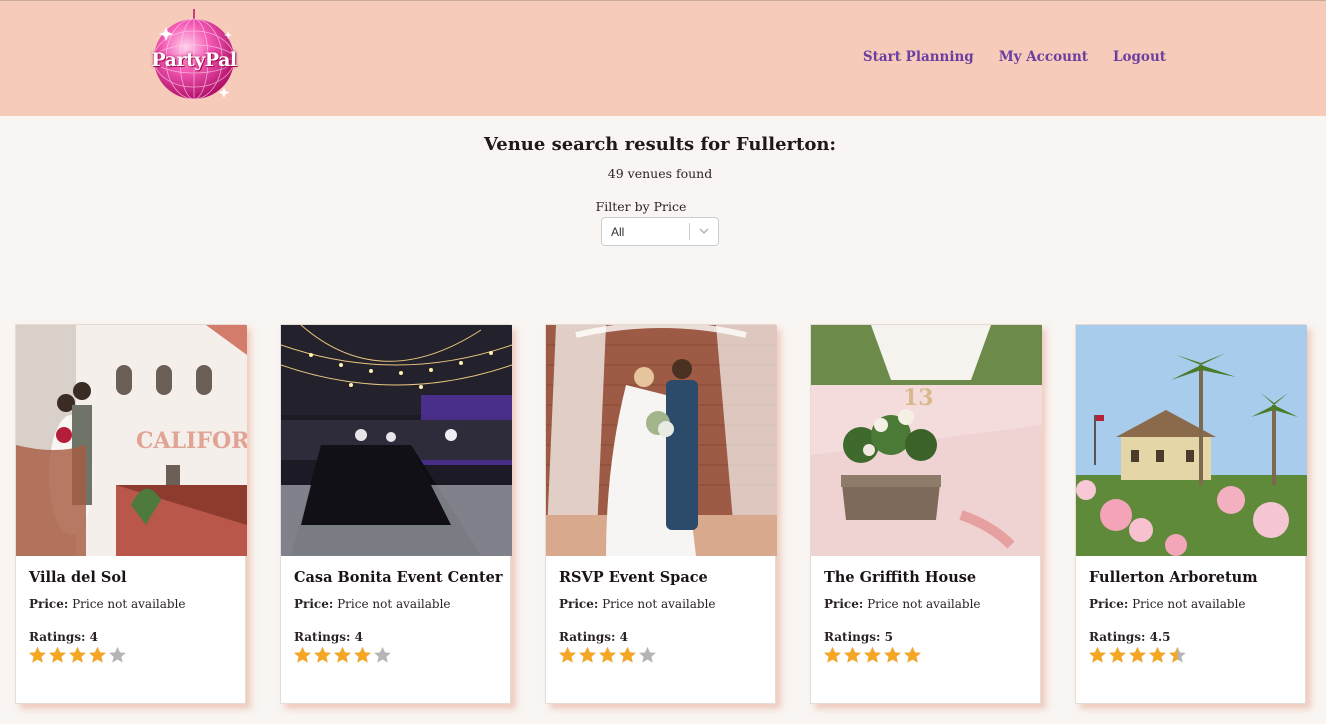 The image size is (1326, 724). I want to click on results-title: Venue search results for Fullerton:, so click(660, 144).